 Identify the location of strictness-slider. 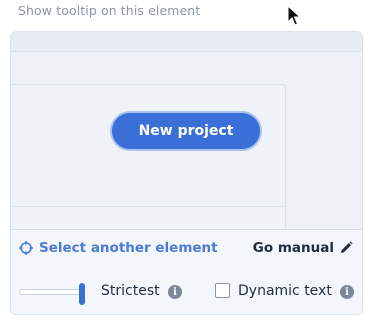
(52, 294).